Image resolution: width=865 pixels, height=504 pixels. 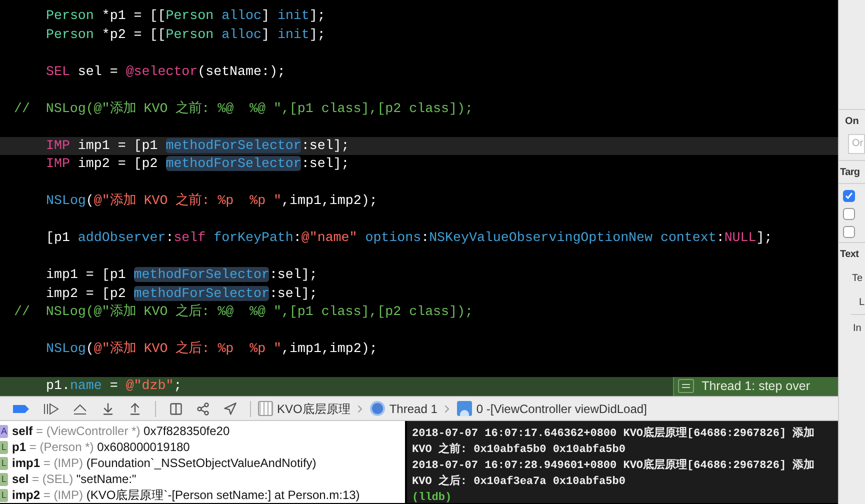 I want to click on code-token: @"添加 KVO 之前: %p %p ", so click(x=188, y=200).